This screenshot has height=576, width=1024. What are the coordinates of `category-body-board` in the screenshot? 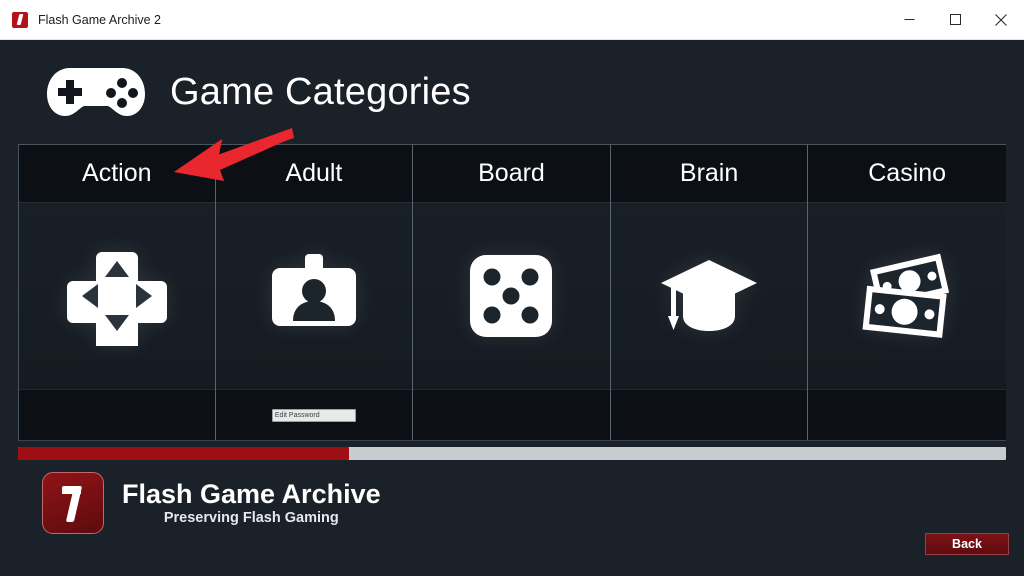 It's located at (511, 296).